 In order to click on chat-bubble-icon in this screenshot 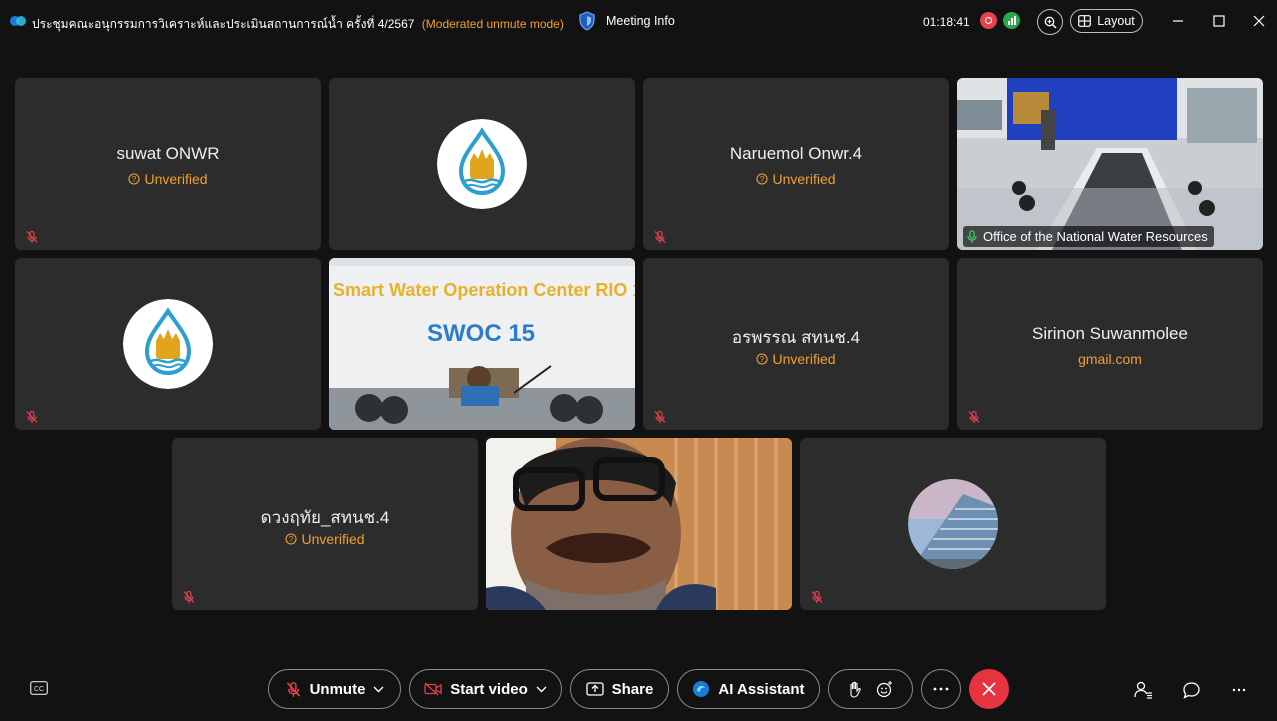, I will do `click(1191, 690)`.